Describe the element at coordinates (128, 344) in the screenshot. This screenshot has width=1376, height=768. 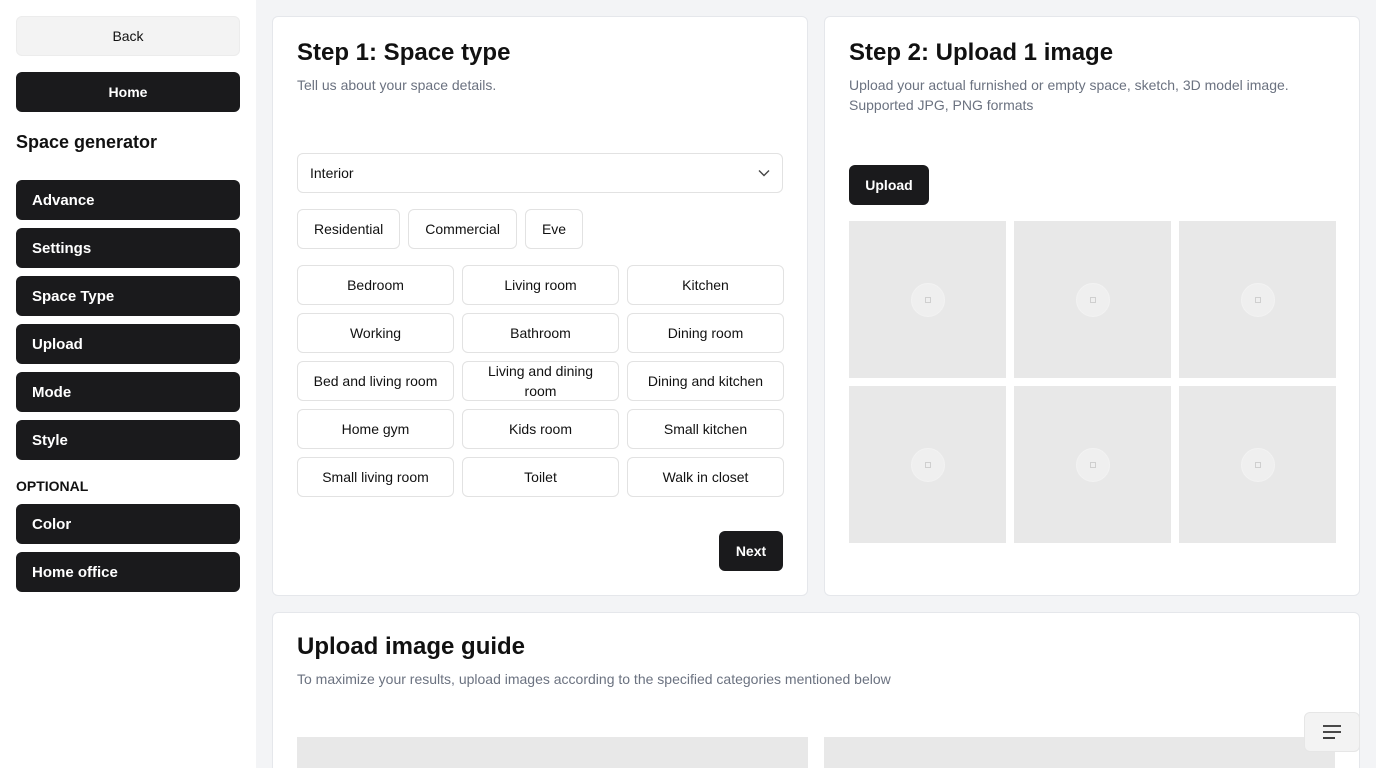
I see `sidebar-item-upload: Upload` at that location.